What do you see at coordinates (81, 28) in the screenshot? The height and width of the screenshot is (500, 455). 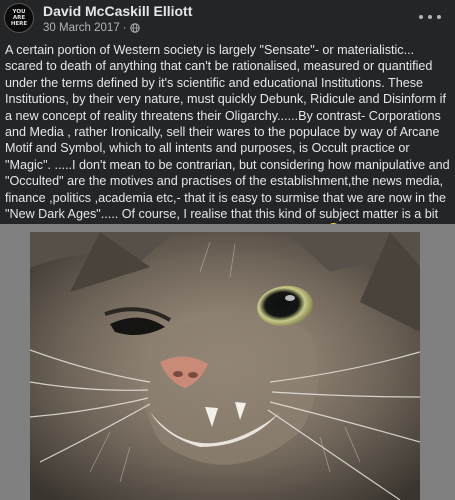 I see `post-date: 30 March 2017` at bounding box center [81, 28].